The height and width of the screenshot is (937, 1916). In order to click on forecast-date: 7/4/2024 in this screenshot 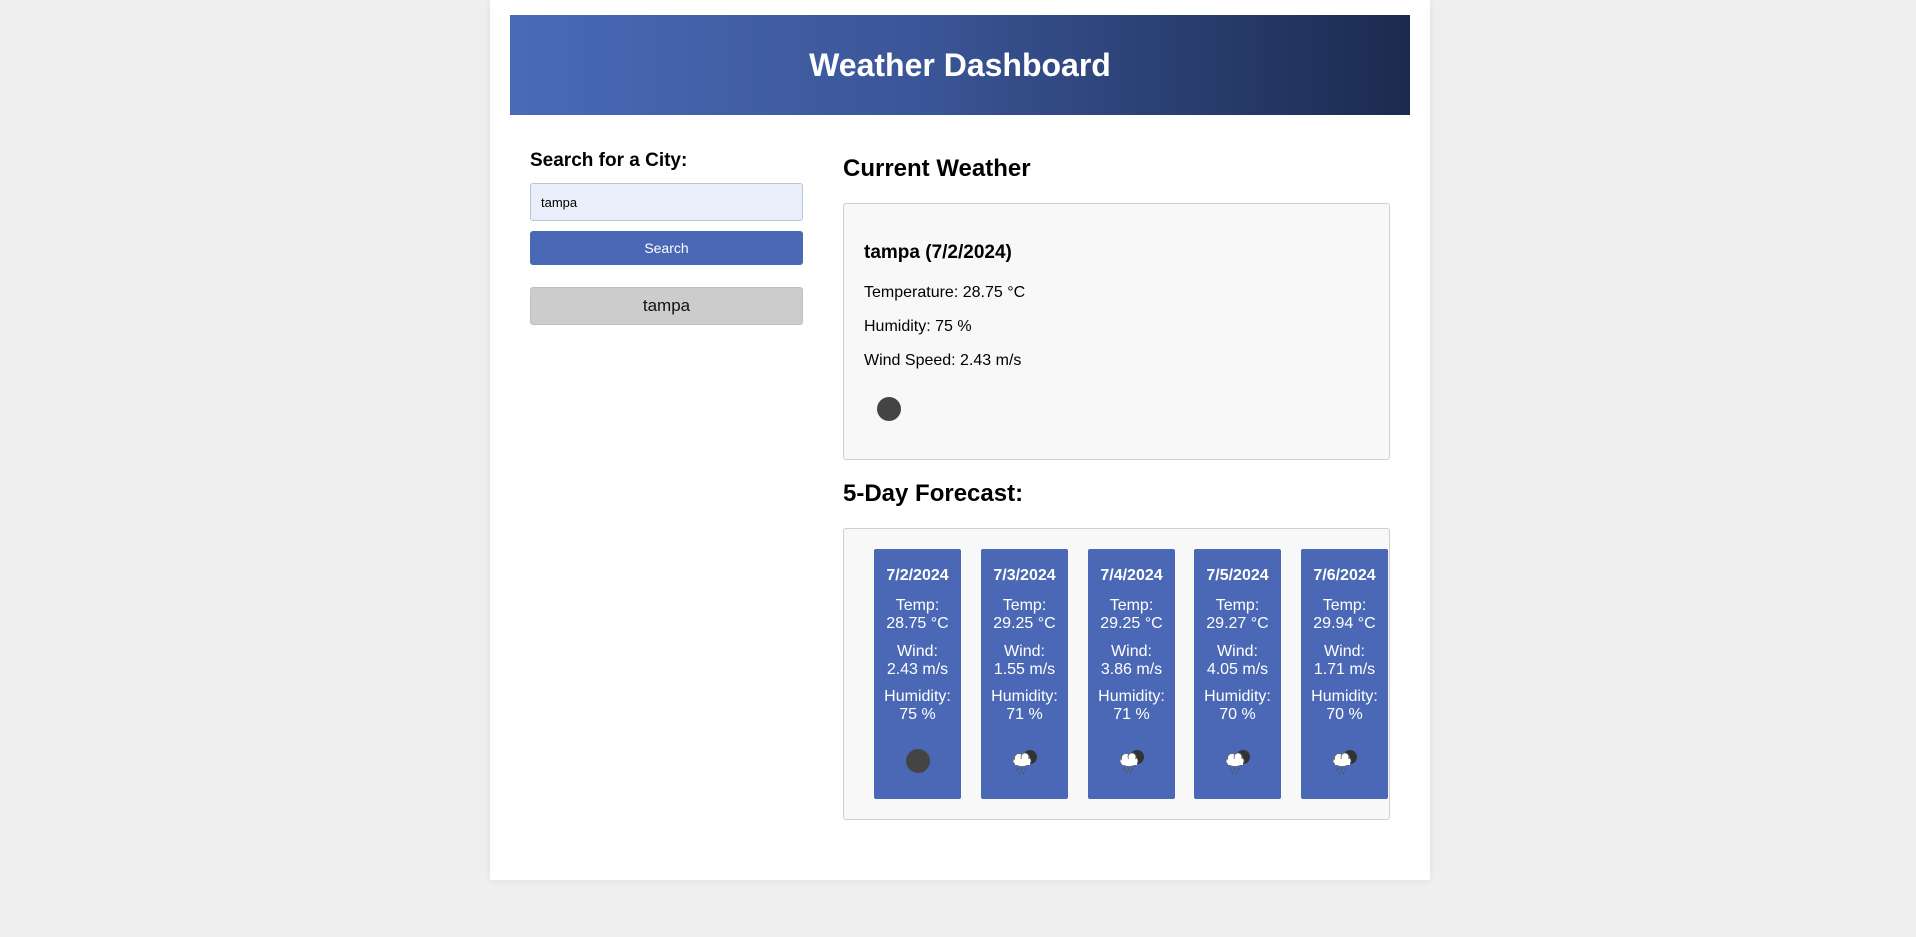, I will do `click(1131, 575)`.